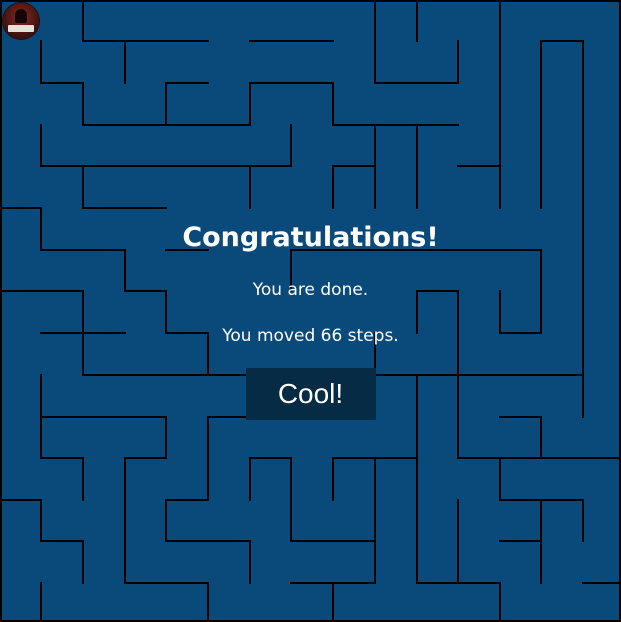  What do you see at coordinates (310, 237) in the screenshot?
I see `dialog-title: Congratulations!` at bounding box center [310, 237].